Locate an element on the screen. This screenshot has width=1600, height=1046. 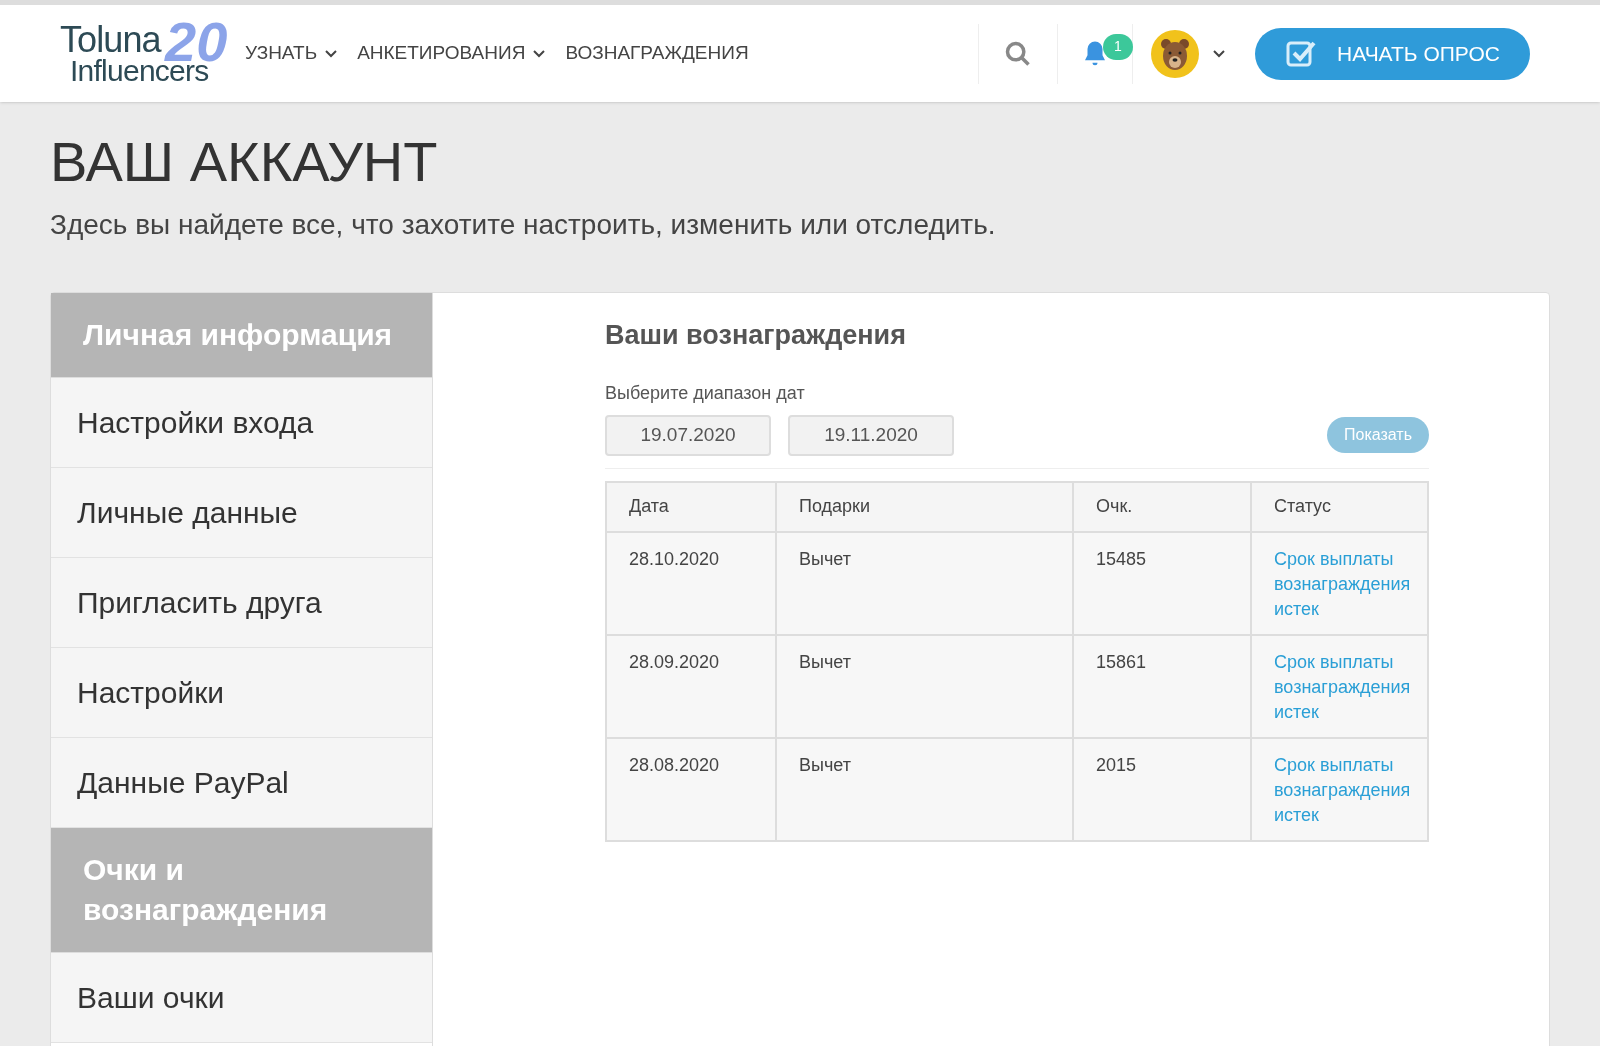
search-icon is located at coordinates (1018, 53).